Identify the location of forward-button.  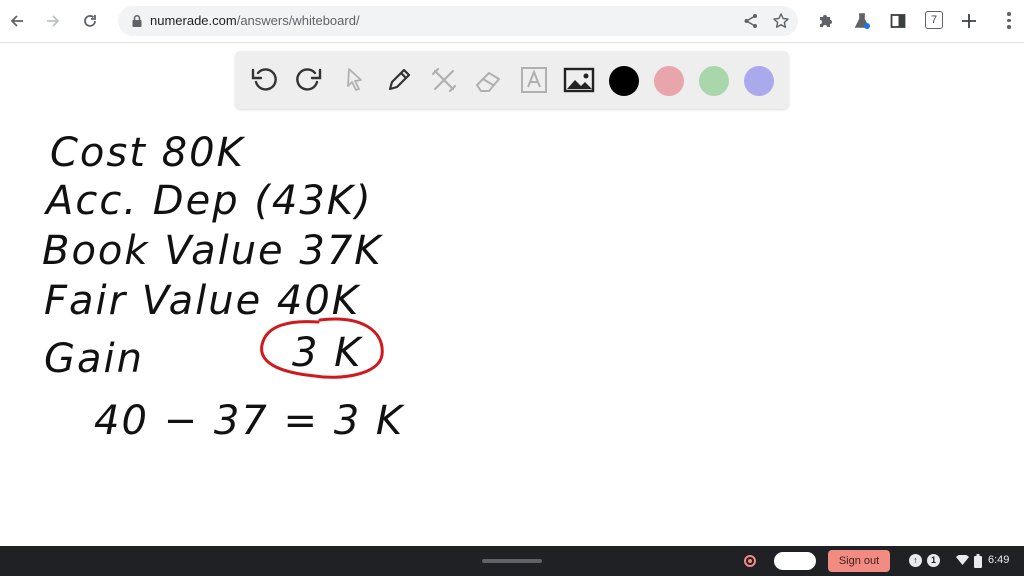
(53, 21).